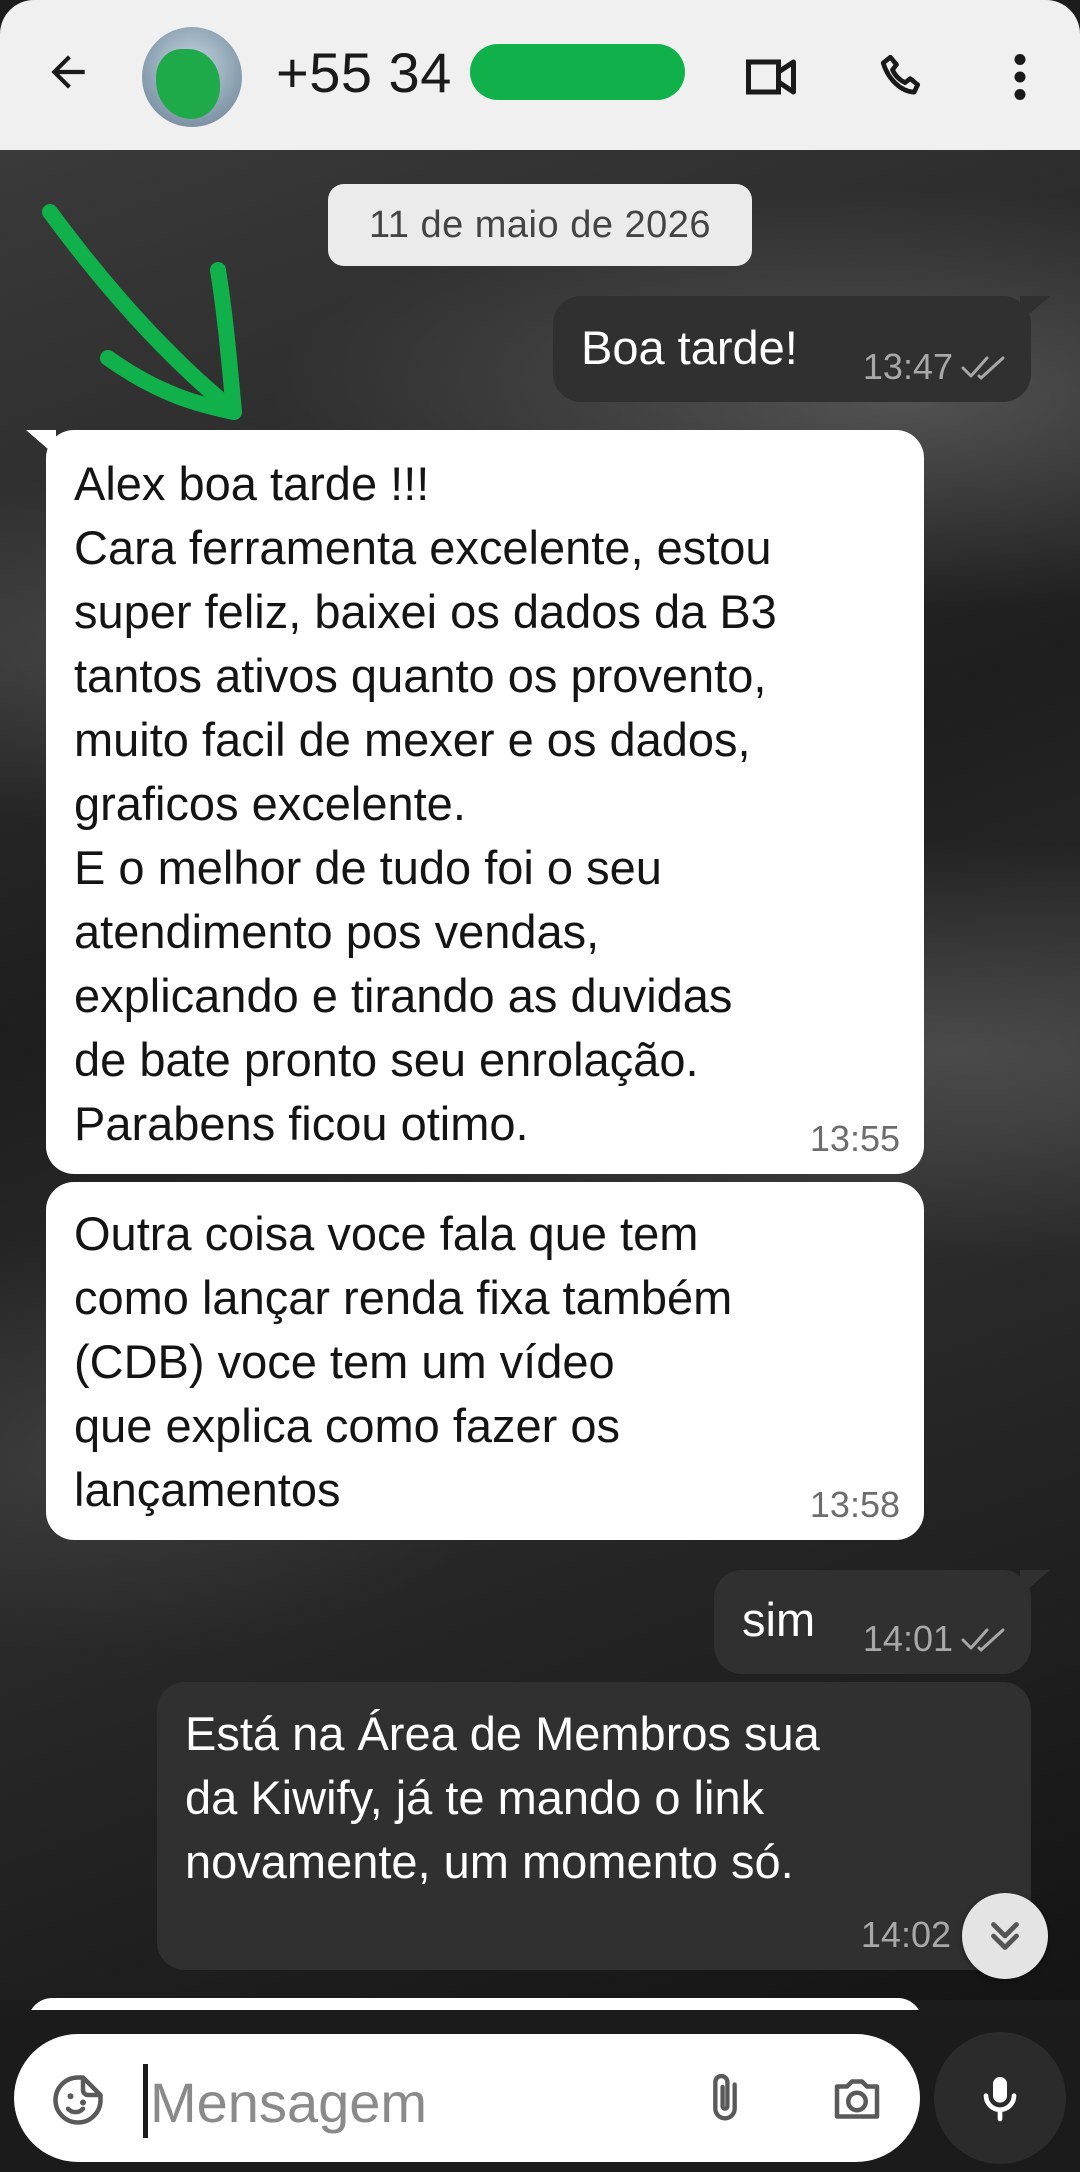 This screenshot has height=2172, width=1080. I want to click on message-time: 13:58, so click(854, 1504).